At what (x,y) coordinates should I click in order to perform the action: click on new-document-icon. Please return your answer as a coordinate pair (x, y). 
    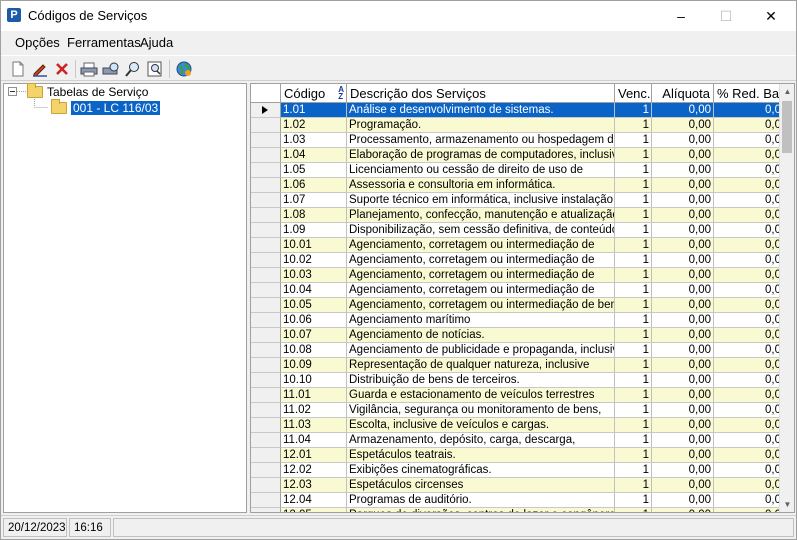
    Looking at the image, I should click on (18, 69).